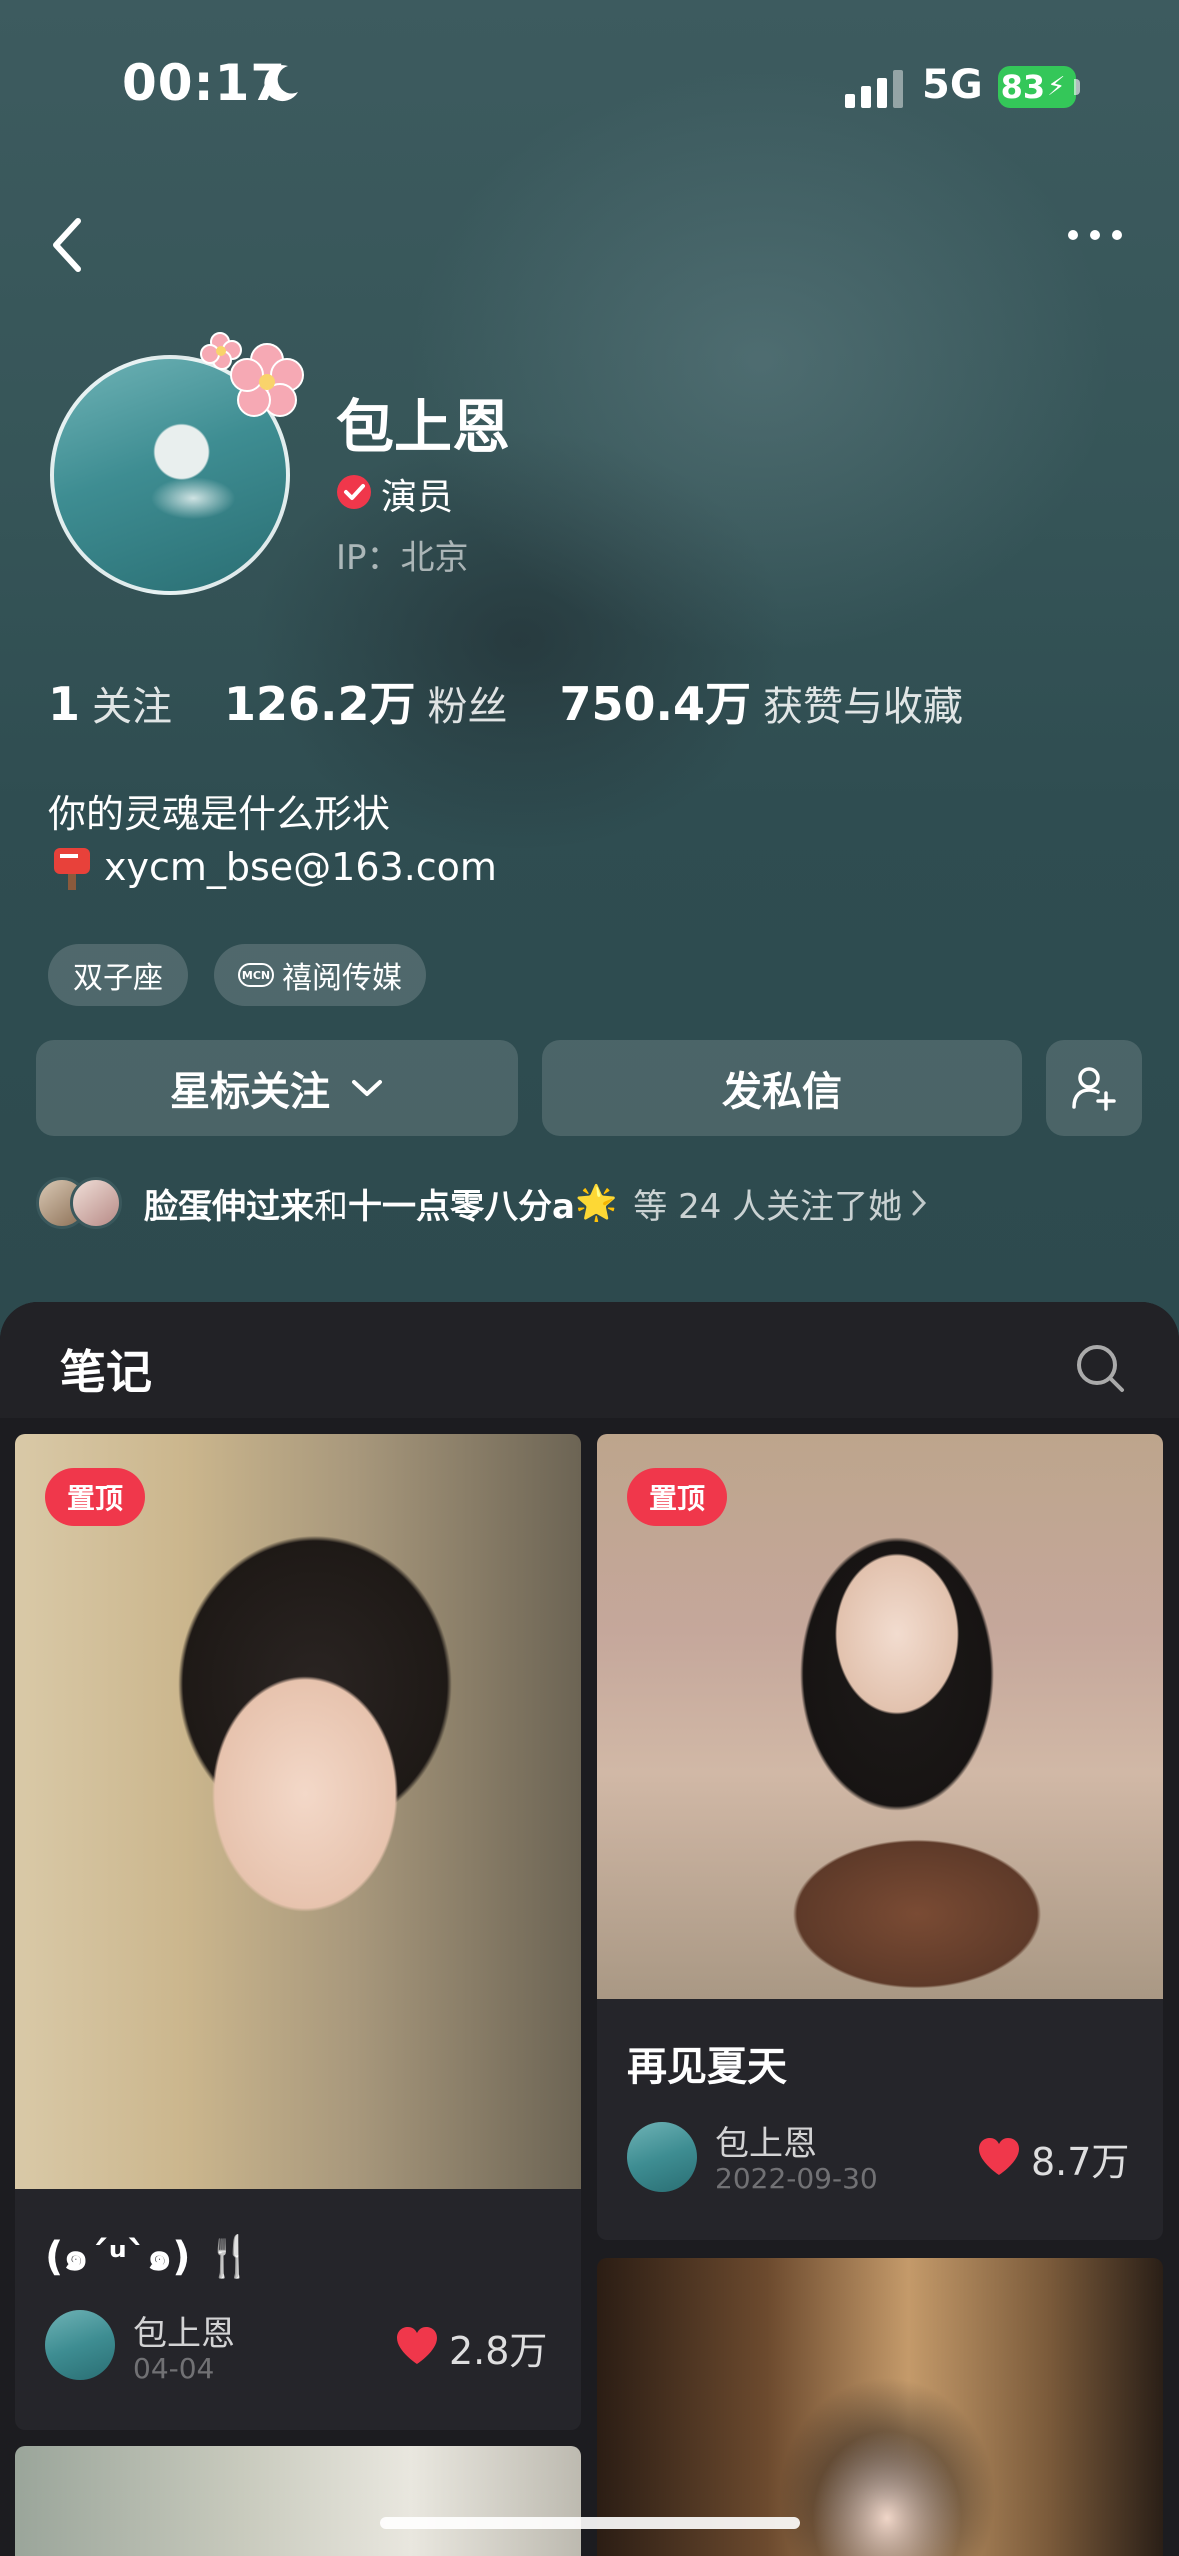 Image resolution: width=1179 pixels, height=2556 pixels. Describe the element at coordinates (863, 707) in the screenshot. I see `stat-label: 获赞与收藏` at that location.